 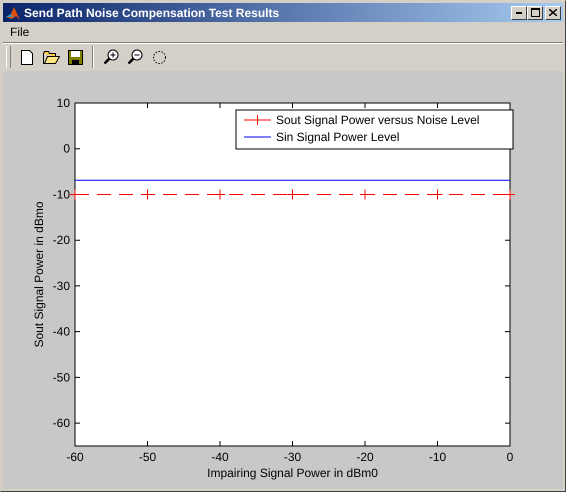 What do you see at coordinates (61, 194) in the screenshot?
I see `y-tick-label: -10` at bounding box center [61, 194].